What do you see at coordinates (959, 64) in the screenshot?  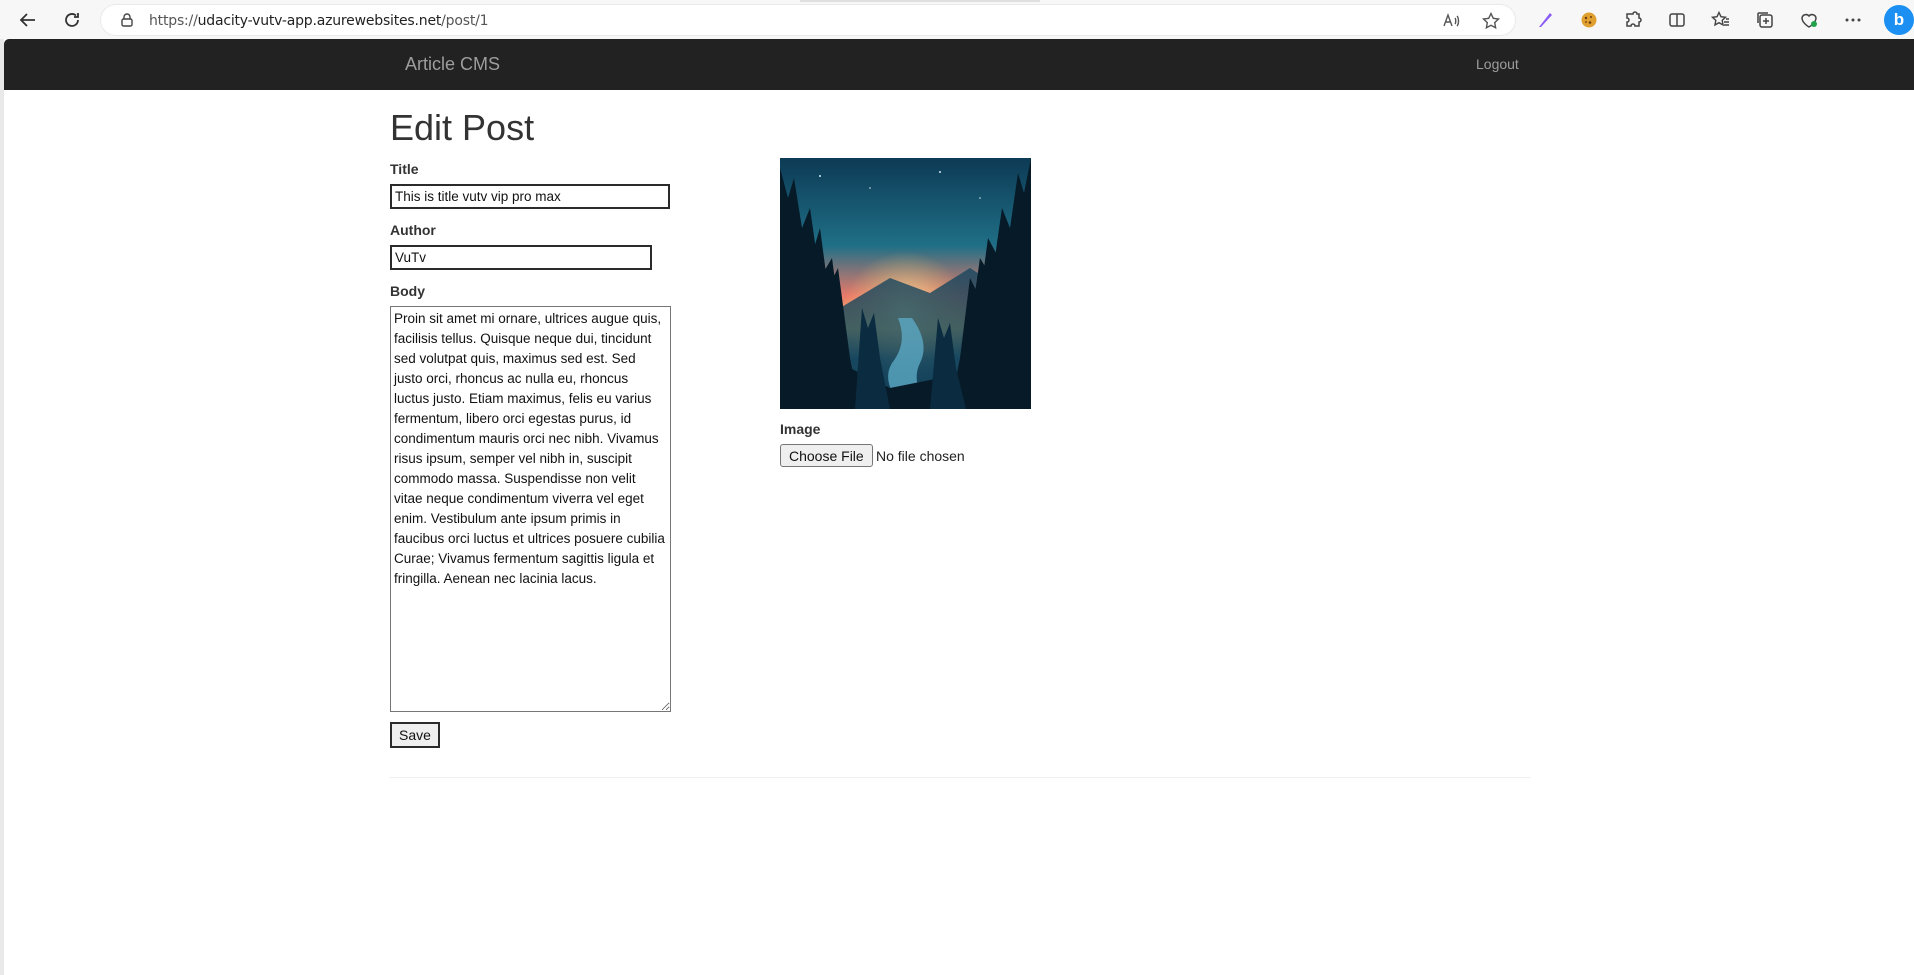 I see `navbar: Article CMS Logout` at bounding box center [959, 64].